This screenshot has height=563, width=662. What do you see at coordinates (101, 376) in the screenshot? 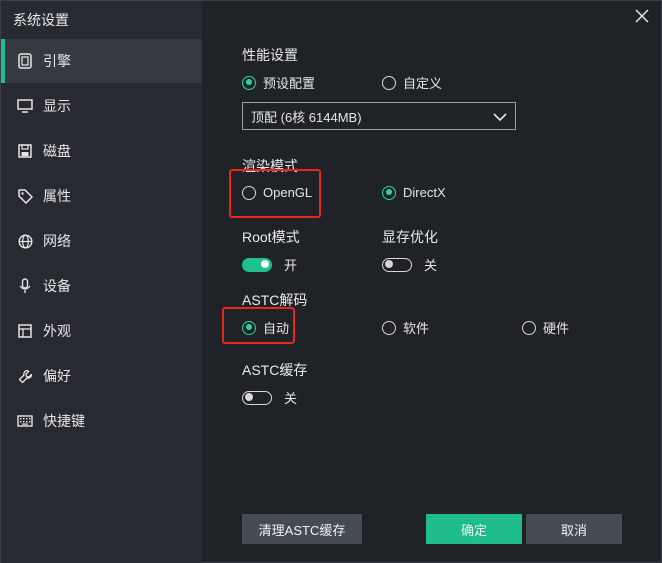
I see `sidebar-item-preferences: 偏好` at bounding box center [101, 376].